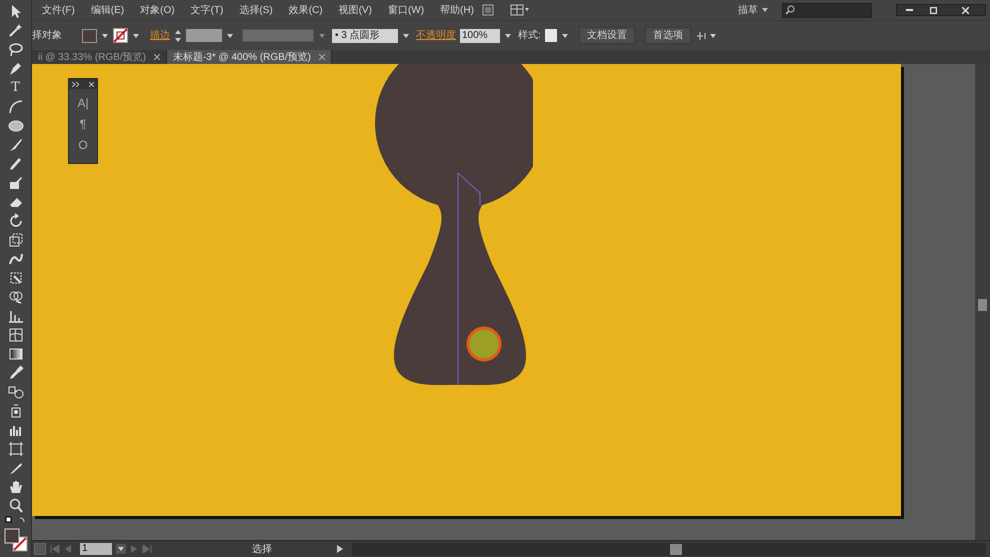 This screenshot has width=990, height=557. I want to click on panel-button: A|, so click(83, 103).